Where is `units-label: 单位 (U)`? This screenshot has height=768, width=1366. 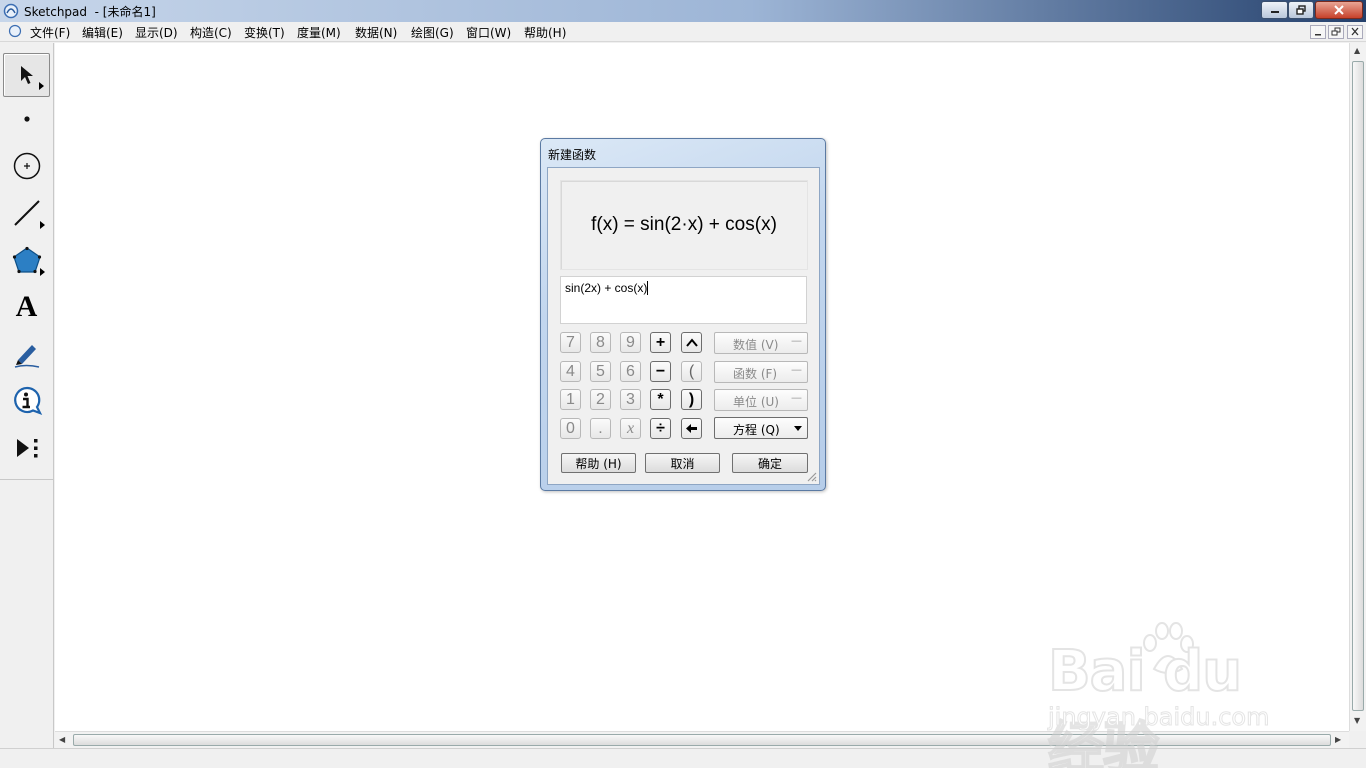
units-label: 单位 (U) is located at coordinates (756, 402).